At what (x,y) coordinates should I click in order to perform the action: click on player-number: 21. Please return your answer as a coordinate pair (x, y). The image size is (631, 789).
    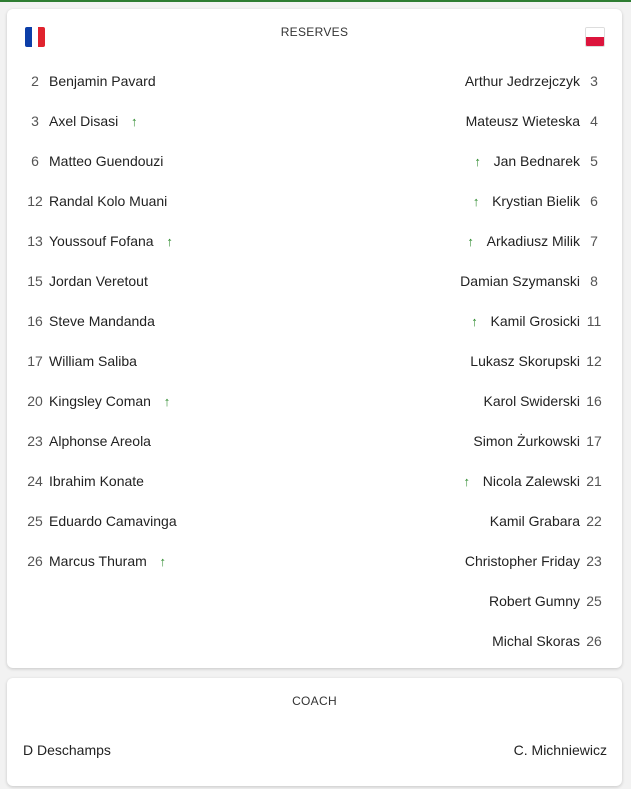
    Looking at the image, I should click on (594, 481).